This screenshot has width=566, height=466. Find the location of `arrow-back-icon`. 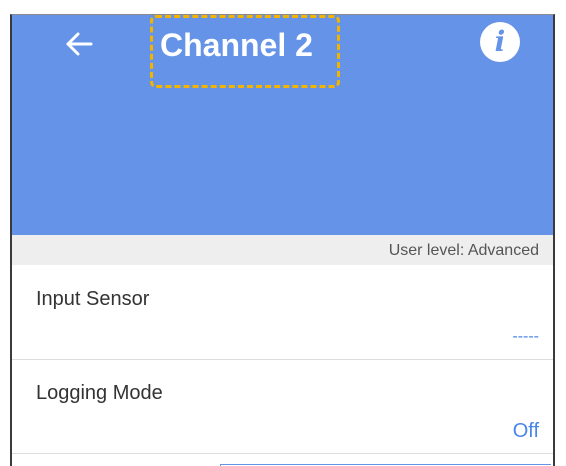

arrow-back-icon is located at coordinates (79, 44).